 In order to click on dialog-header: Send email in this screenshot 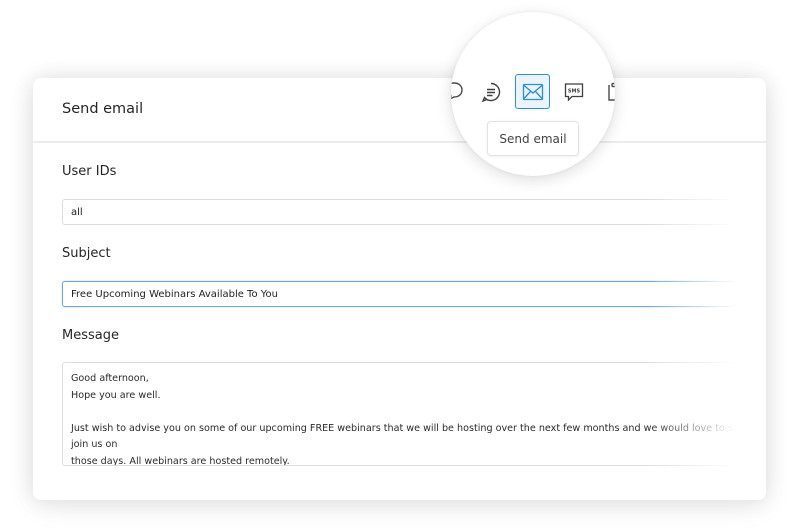, I will do `click(399, 110)`.